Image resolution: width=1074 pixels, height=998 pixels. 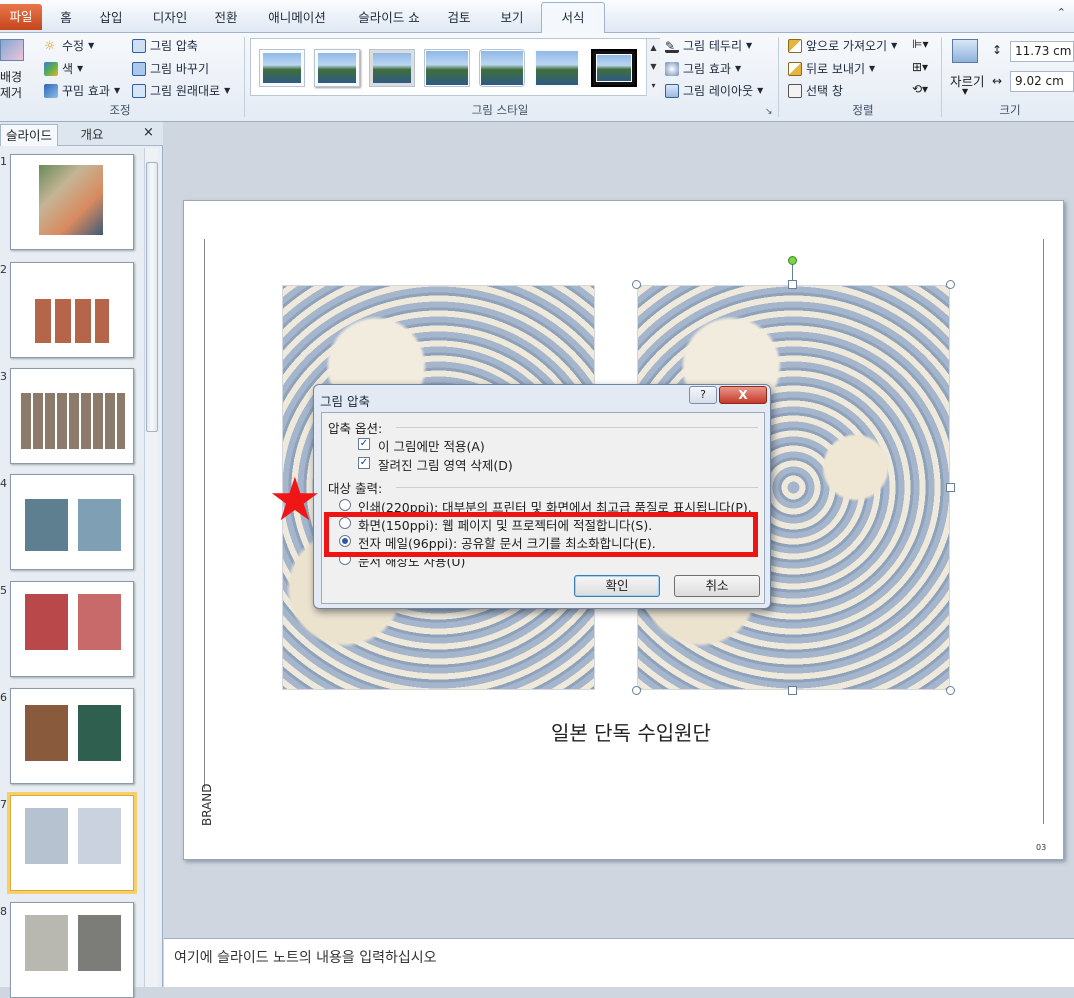 I want to click on slides-scrollbar, so click(x=151, y=567).